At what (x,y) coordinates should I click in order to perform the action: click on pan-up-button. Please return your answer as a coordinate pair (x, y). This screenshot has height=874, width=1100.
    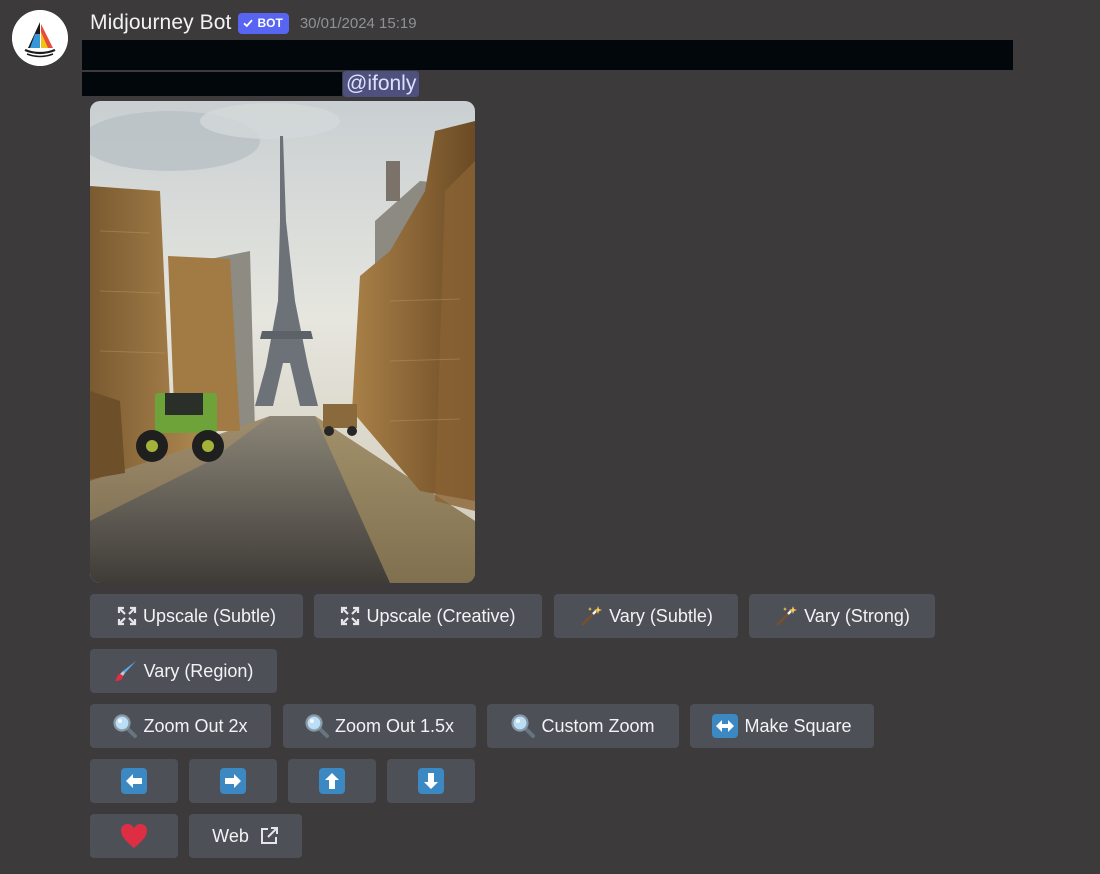
    Looking at the image, I should click on (332, 781).